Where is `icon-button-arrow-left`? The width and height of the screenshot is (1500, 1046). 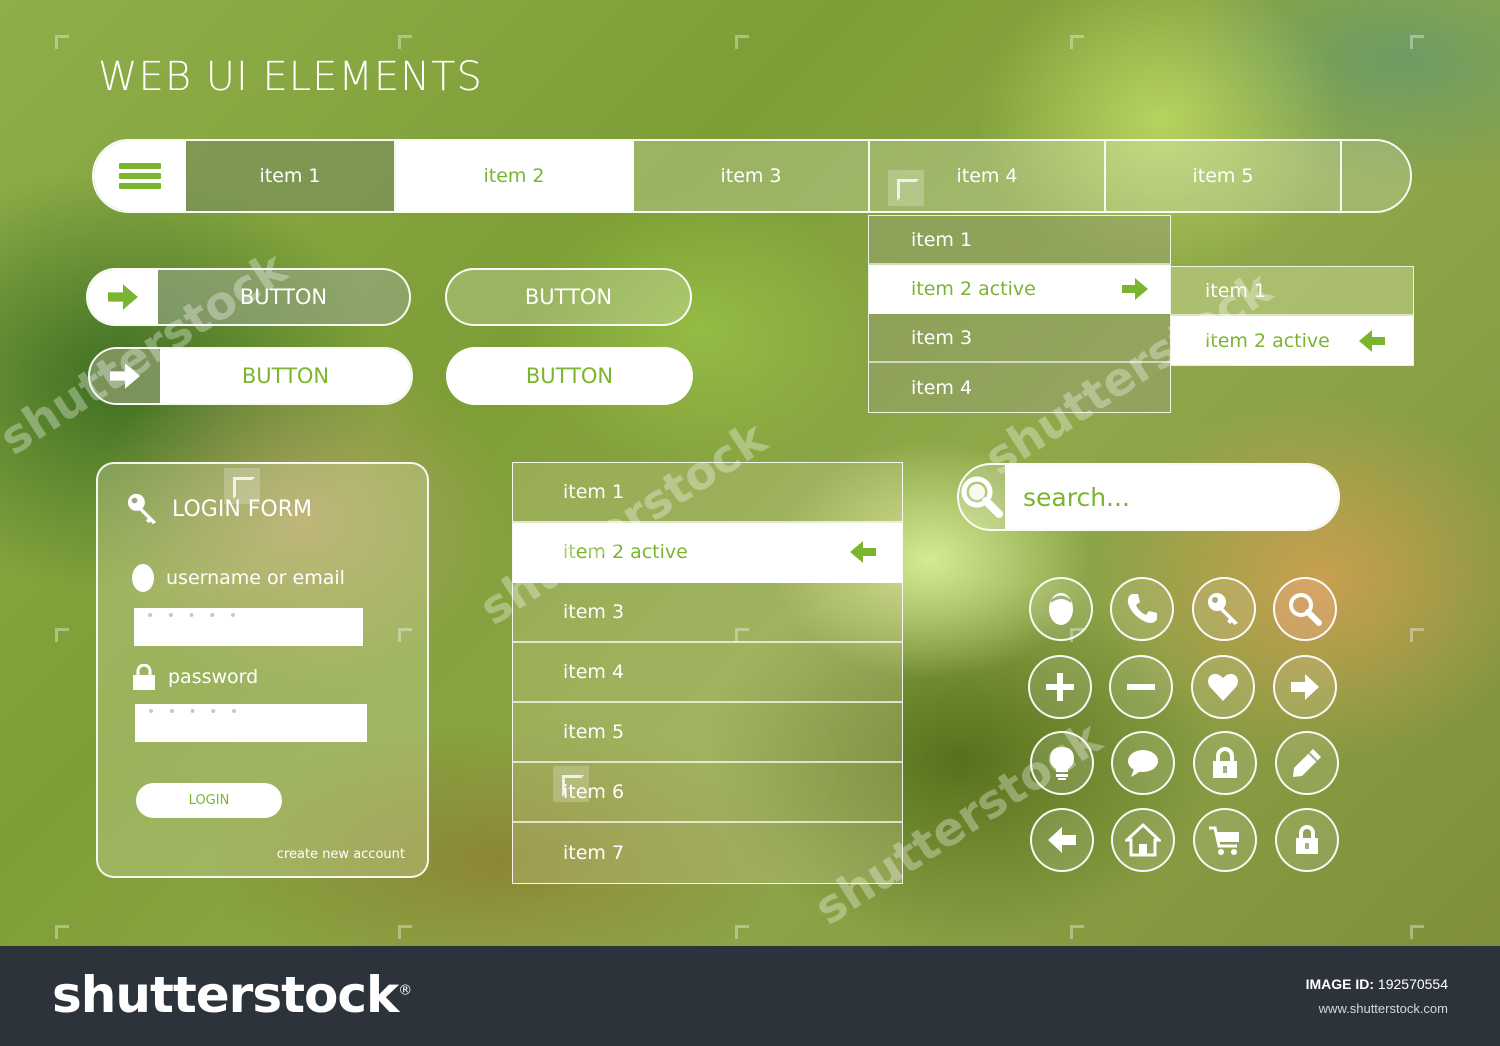
icon-button-arrow-left is located at coordinates (1062, 840).